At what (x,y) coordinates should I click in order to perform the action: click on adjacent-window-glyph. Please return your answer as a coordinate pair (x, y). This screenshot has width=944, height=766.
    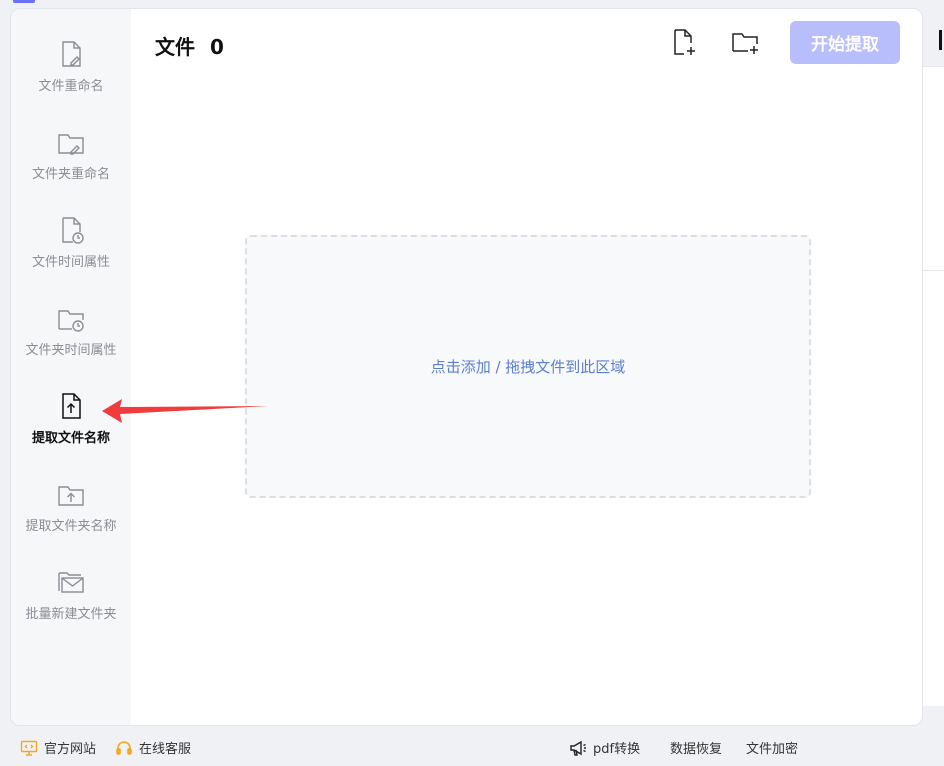
    Looking at the image, I should click on (941, 40).